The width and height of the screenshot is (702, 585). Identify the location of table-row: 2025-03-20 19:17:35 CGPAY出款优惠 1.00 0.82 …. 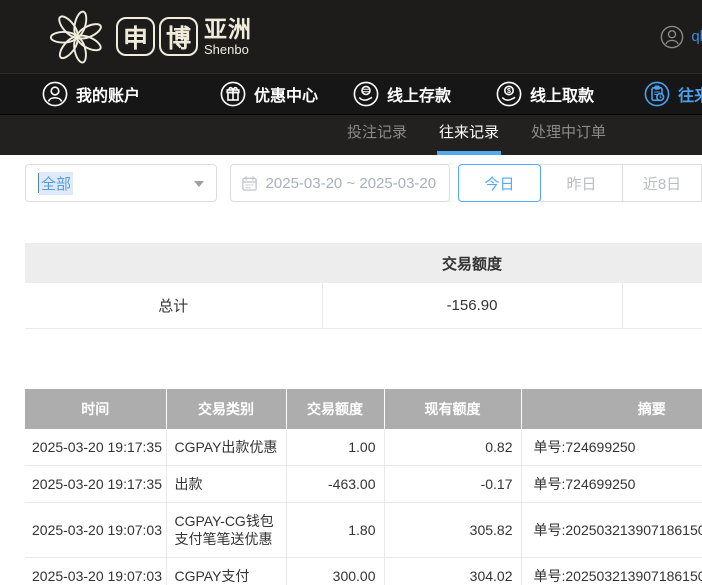
(363, 447).